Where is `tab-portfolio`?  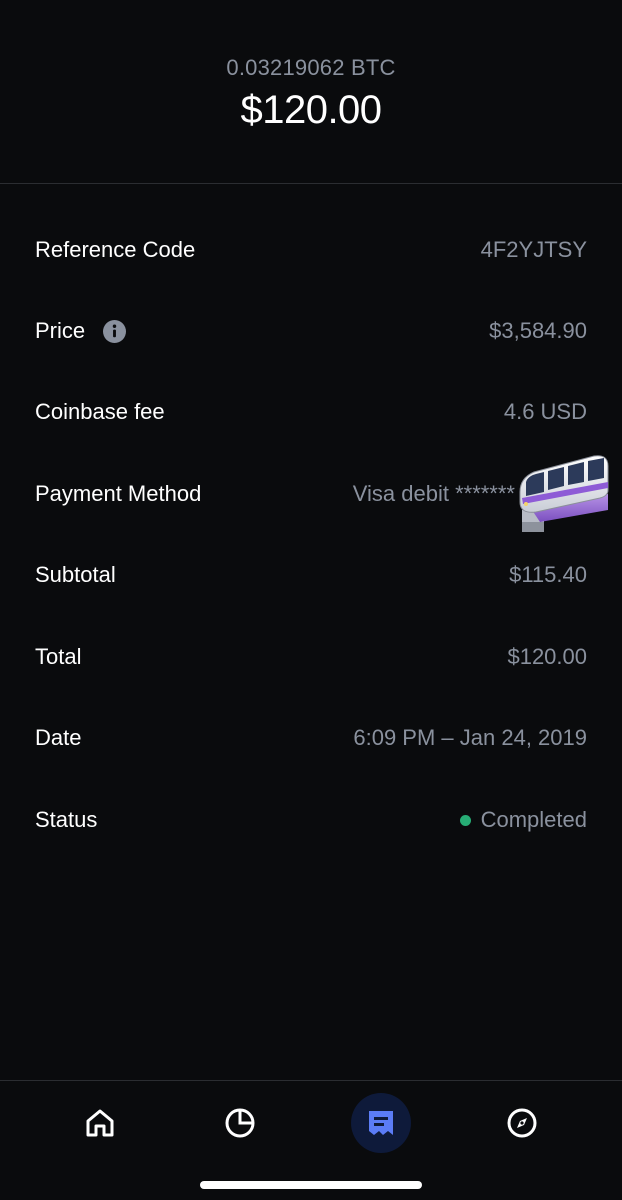
tab-portfolio is located at coordinates (240, 1123).